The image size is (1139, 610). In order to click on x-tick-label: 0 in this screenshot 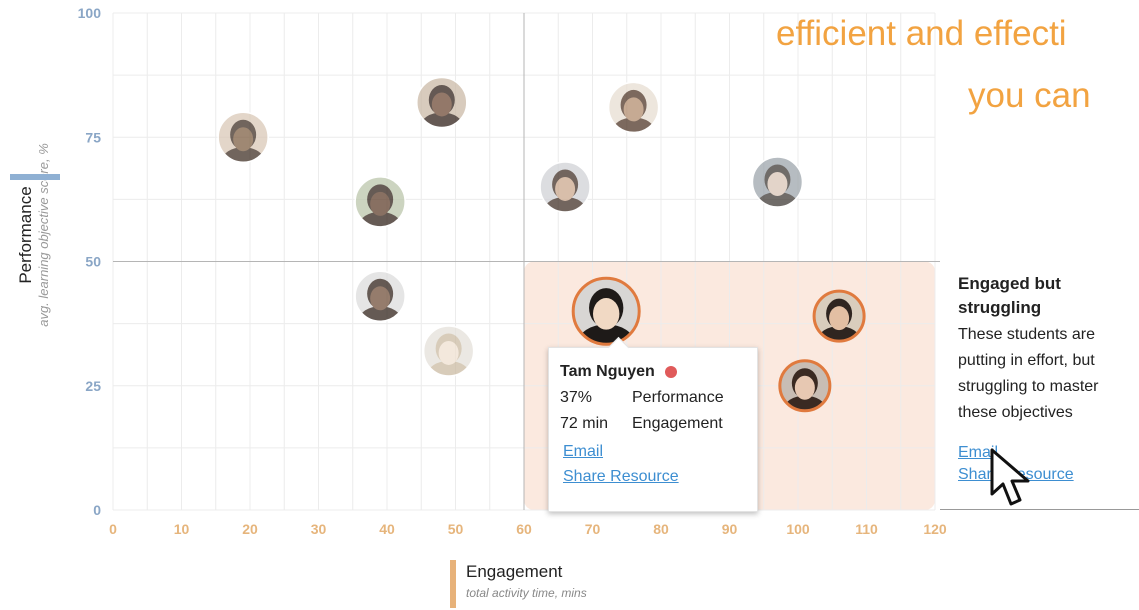, I will do `click(113, 529)`.